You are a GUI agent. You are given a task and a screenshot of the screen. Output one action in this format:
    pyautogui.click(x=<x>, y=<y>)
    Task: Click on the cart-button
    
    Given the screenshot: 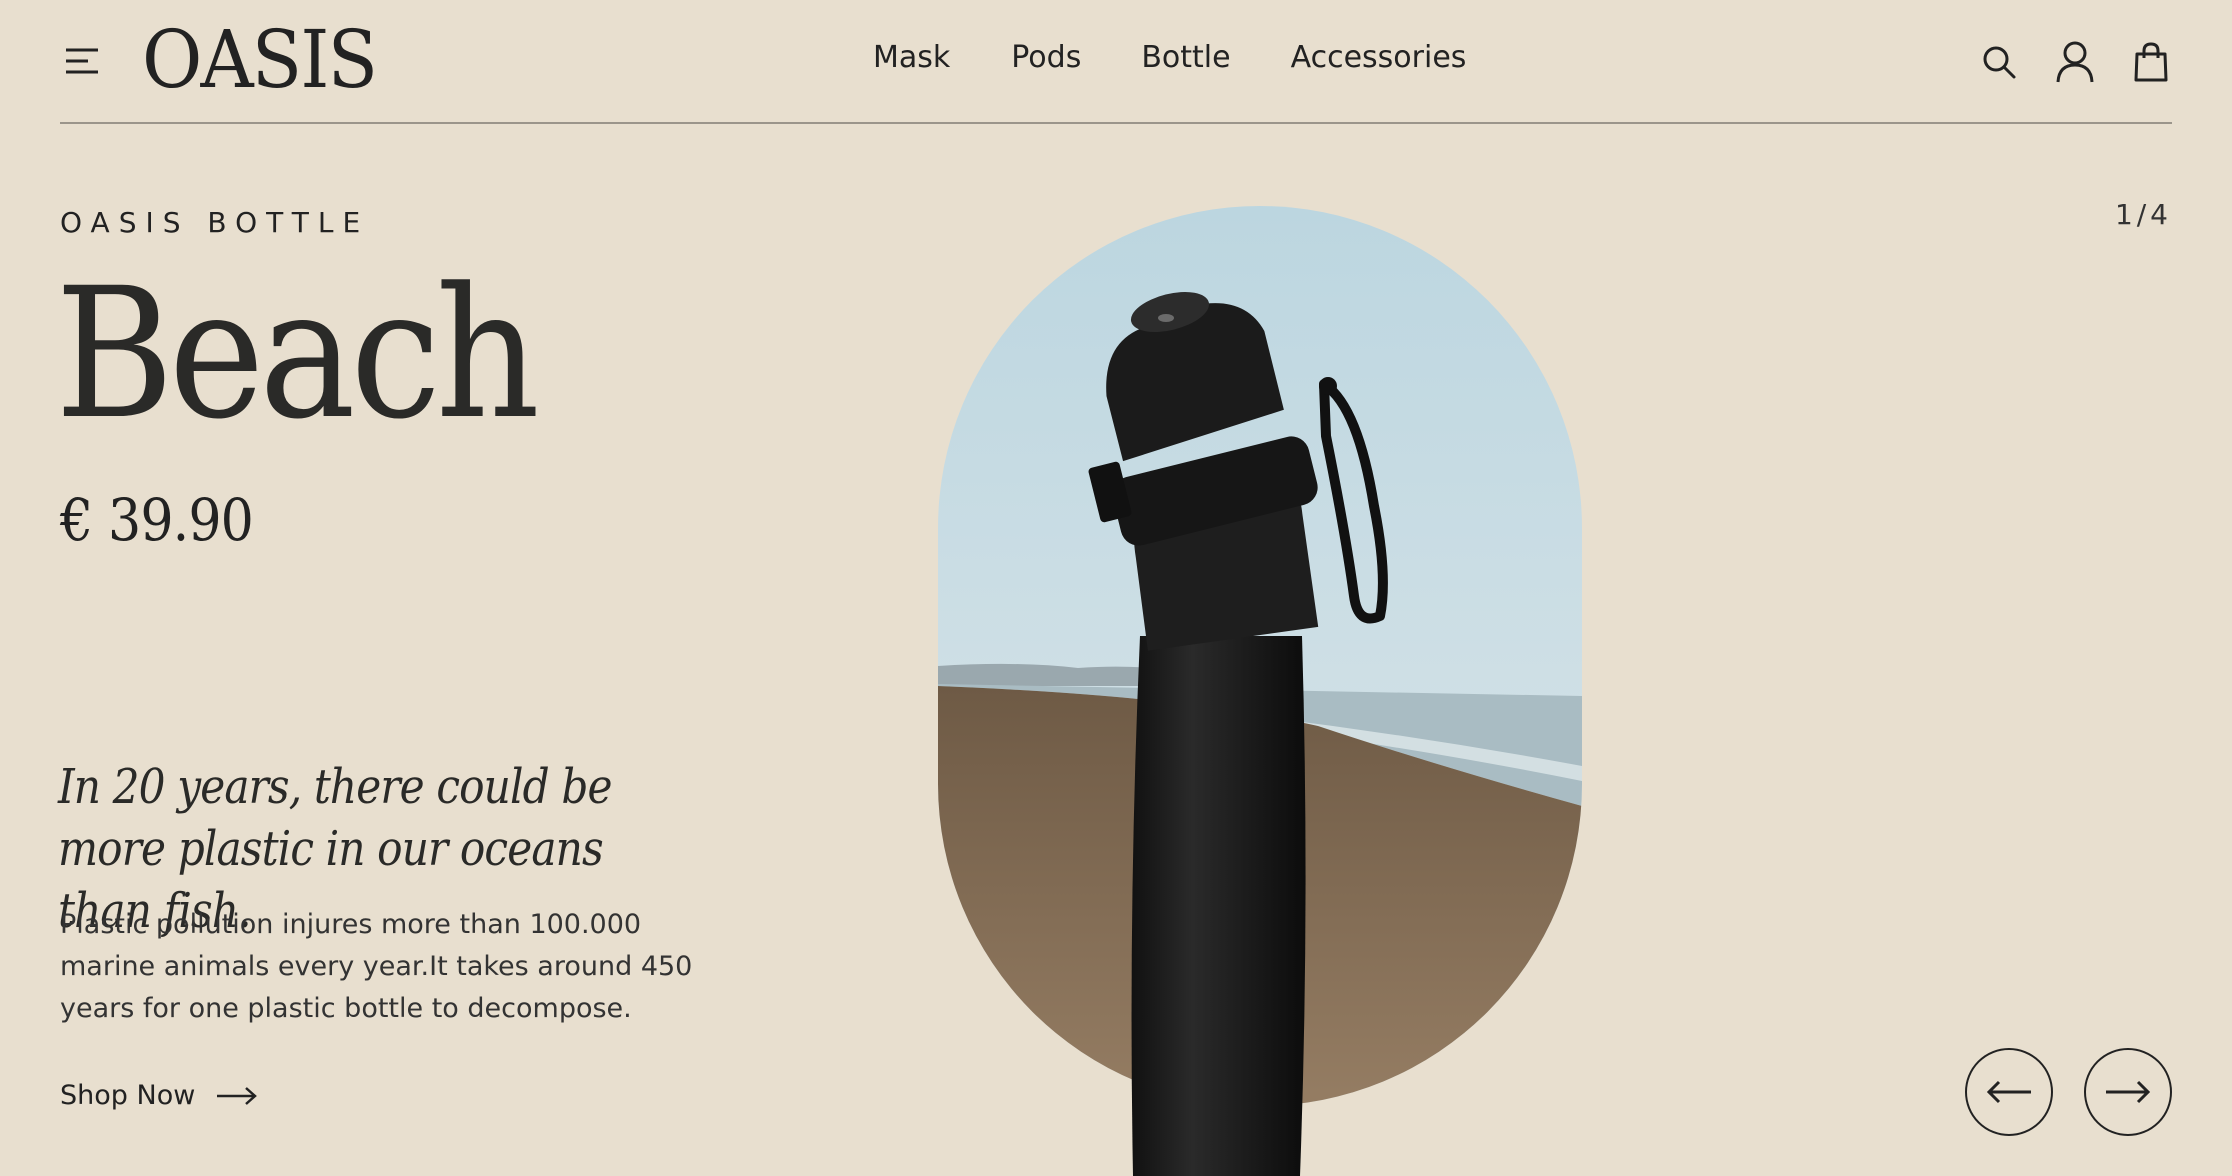 What is the action you would take?
    pyautogui.click(x=2151, y=62)
    